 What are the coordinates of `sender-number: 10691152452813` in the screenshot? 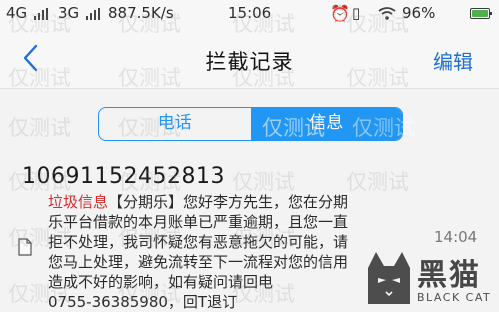 It's located at (123, 176).